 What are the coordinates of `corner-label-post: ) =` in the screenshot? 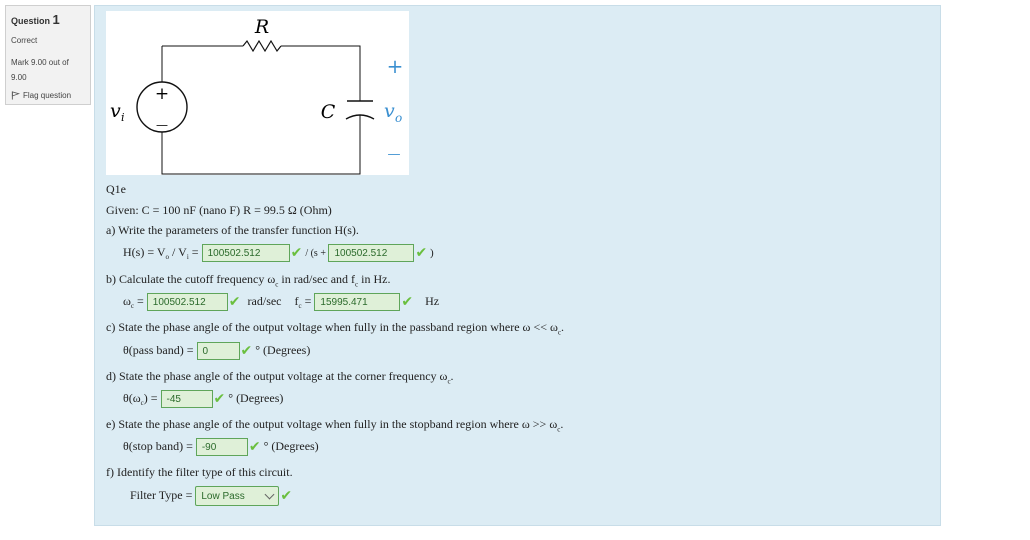 It's located at (150, 397).